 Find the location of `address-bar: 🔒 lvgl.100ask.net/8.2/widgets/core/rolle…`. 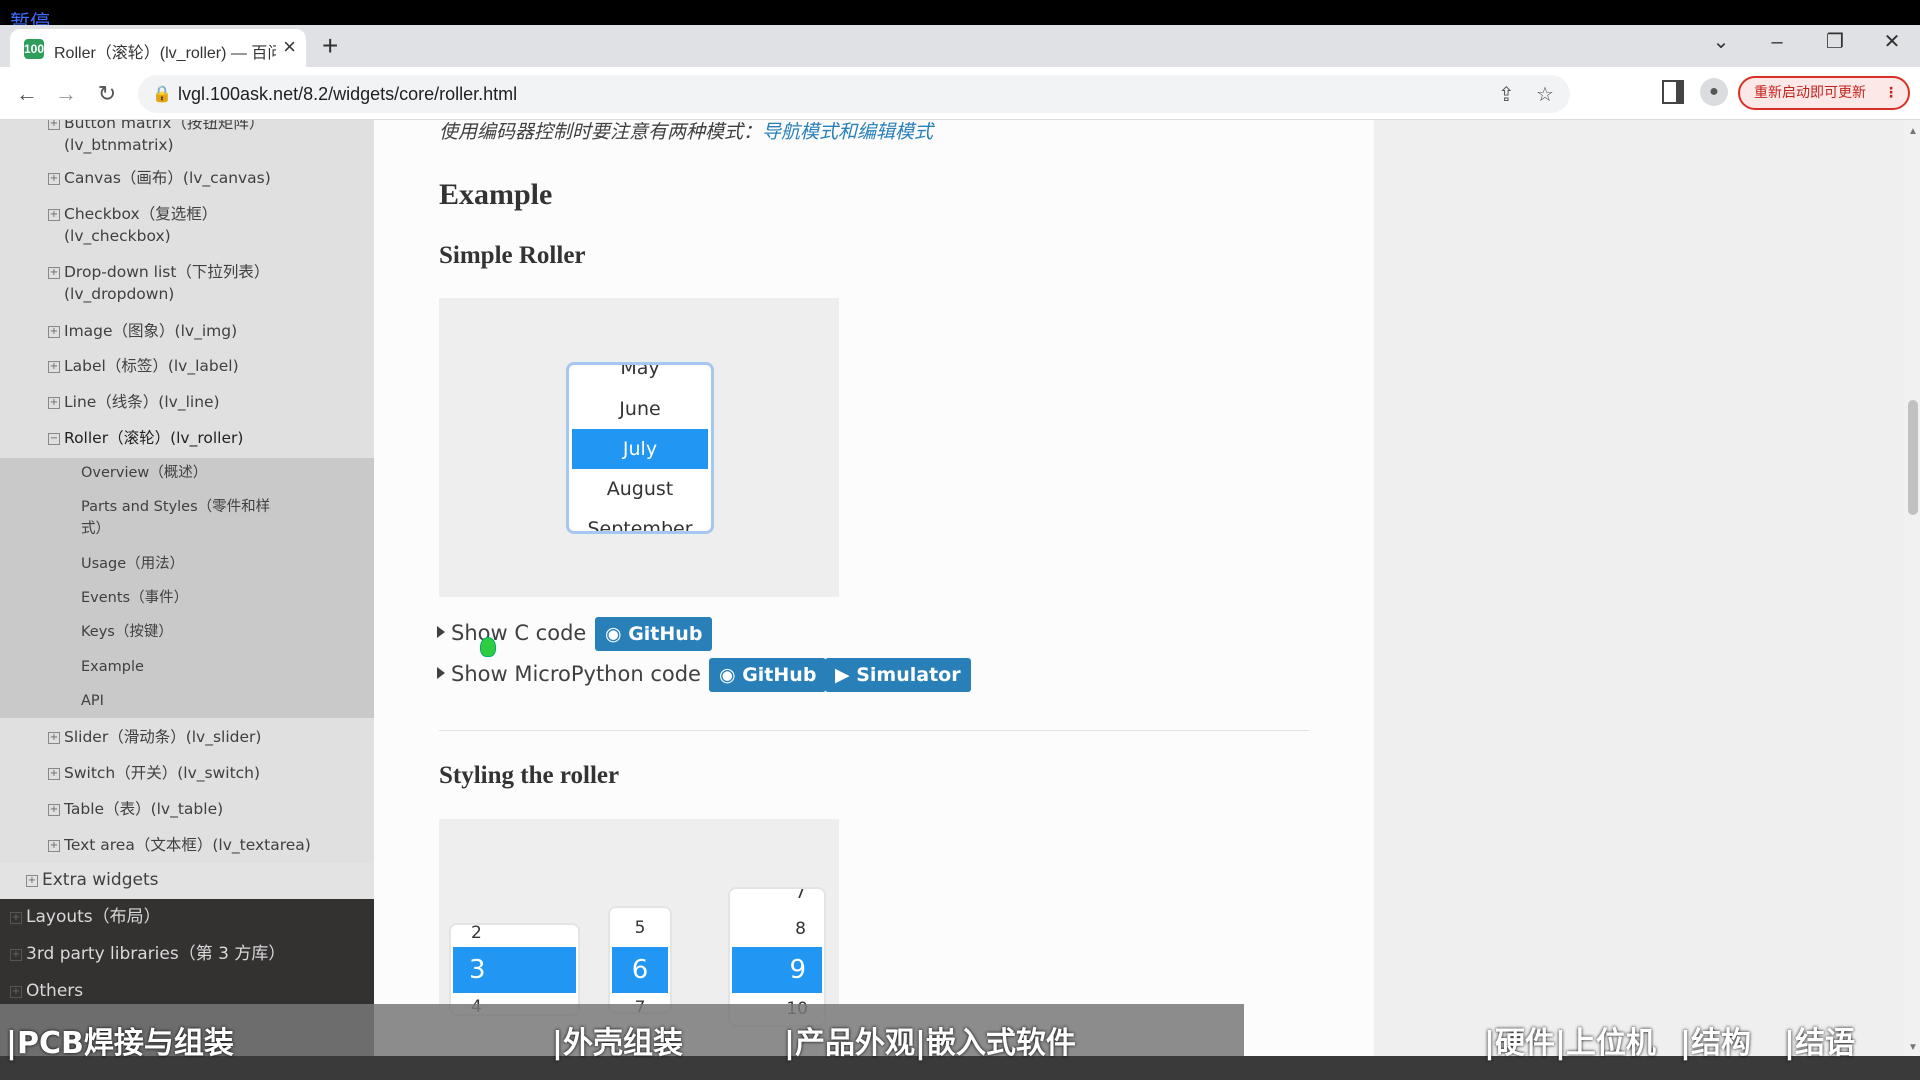

address-bar: 🔒 lvgl.100ask.net/8.2/widgets/core/rolle… is located at coordinates (854, 94).